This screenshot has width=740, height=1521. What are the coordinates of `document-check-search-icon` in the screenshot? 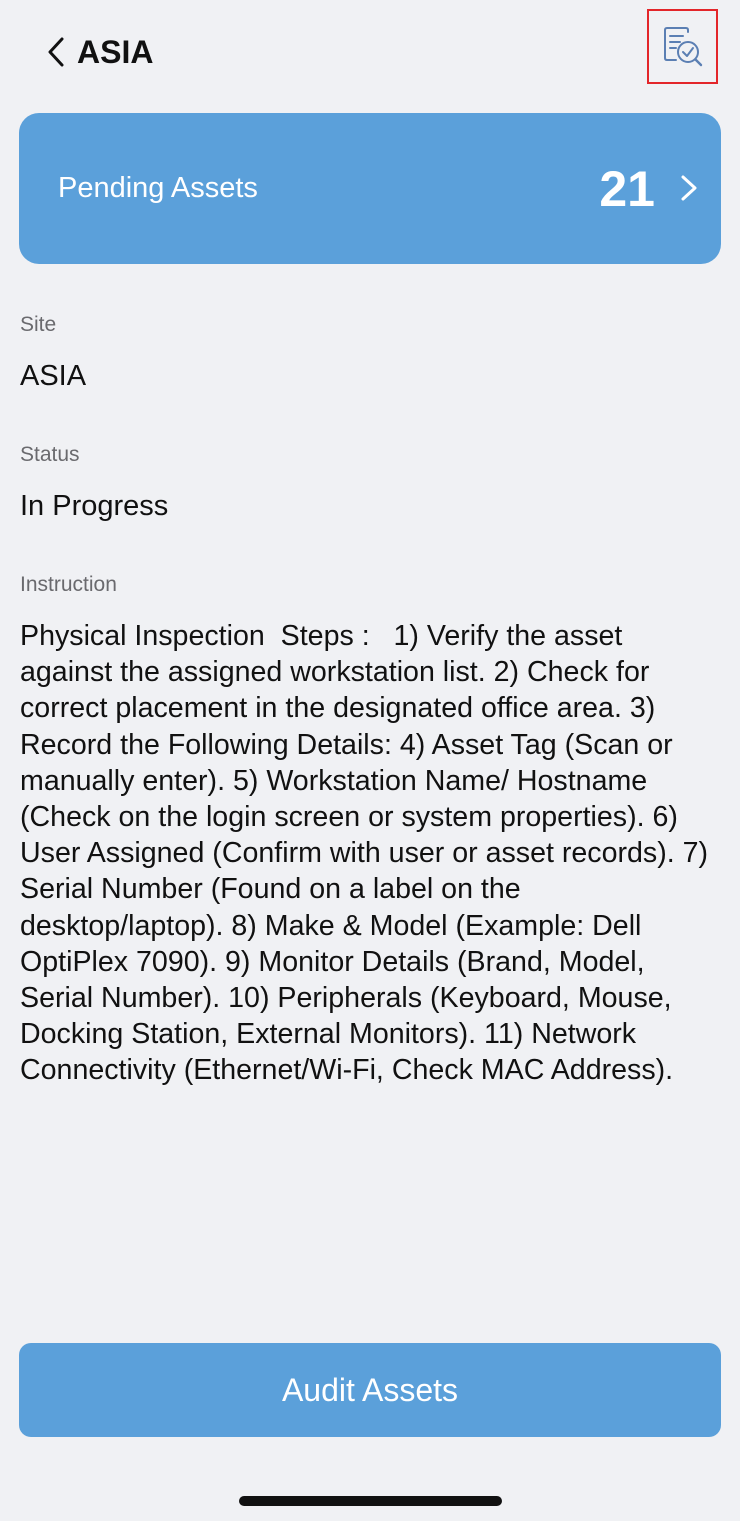 It's located at (682, 46).